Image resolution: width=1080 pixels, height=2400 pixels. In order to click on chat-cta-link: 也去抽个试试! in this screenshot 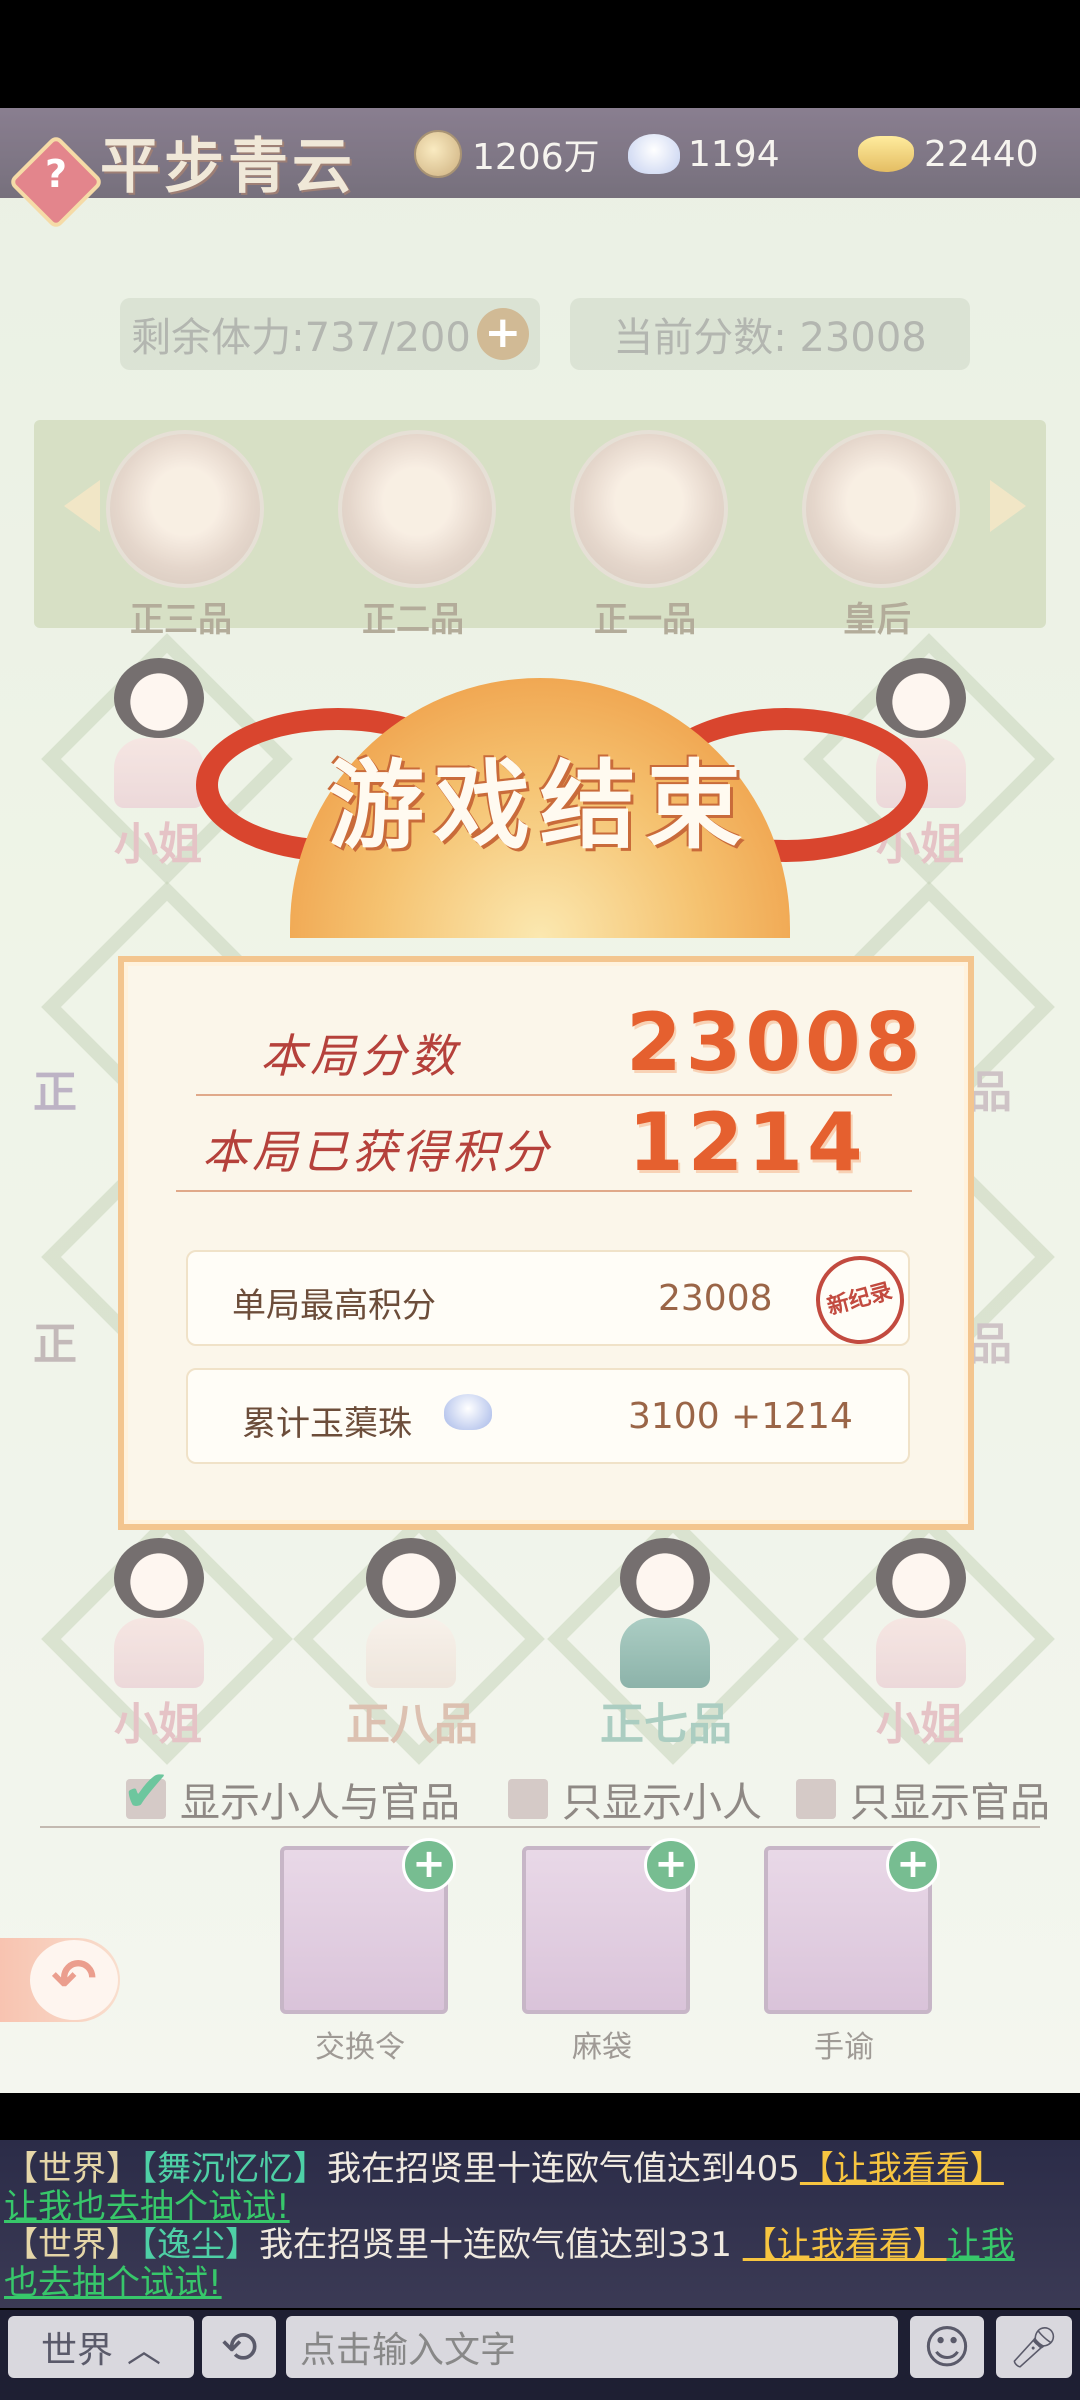, I will do `click(113, 2283)`.